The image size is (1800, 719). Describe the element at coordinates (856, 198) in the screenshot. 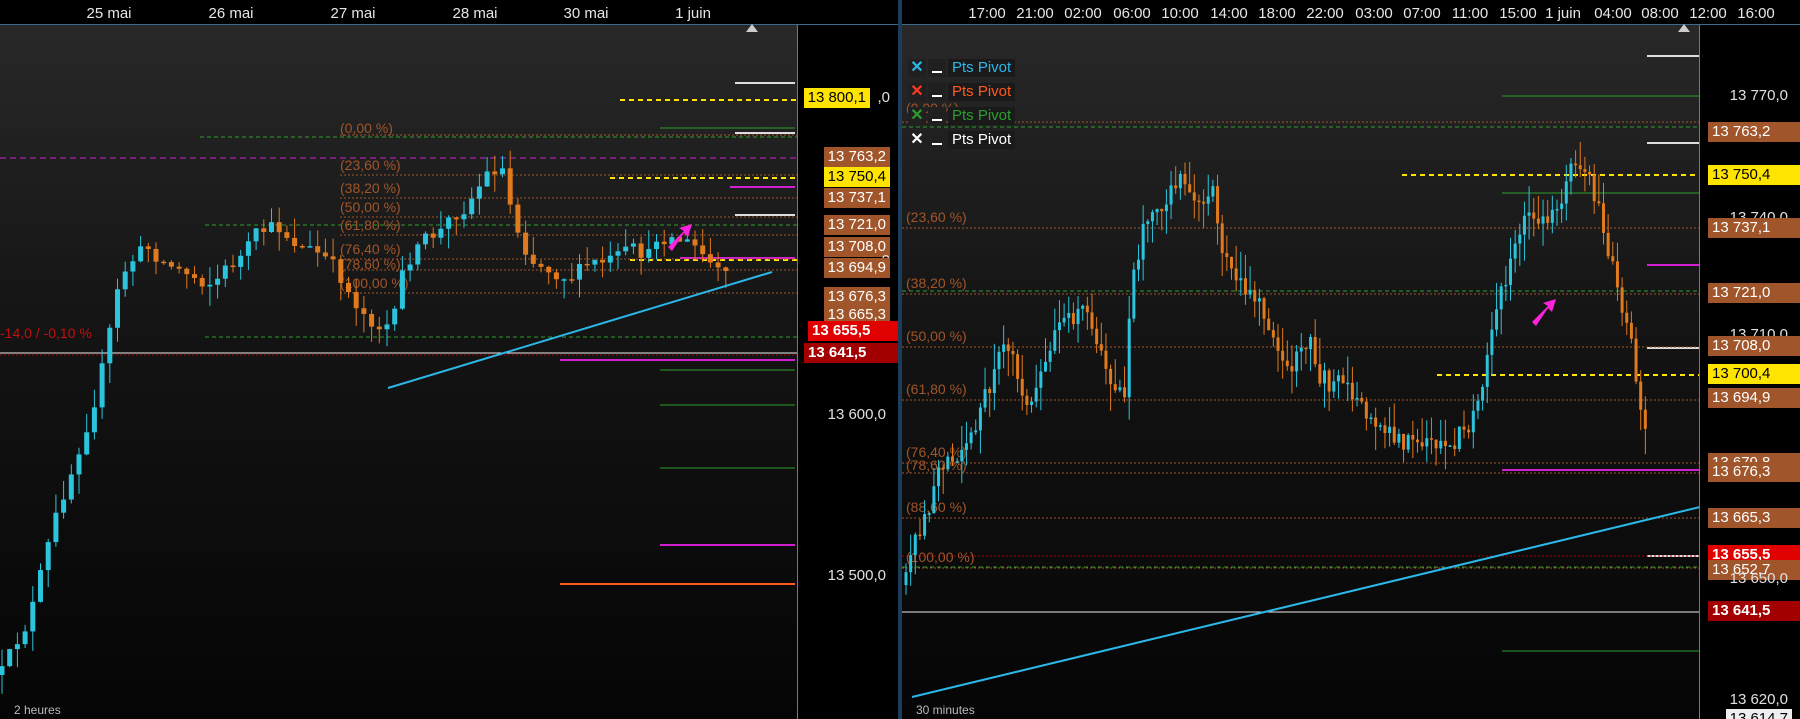

I see `price-tag: 13 737,1` at that location.